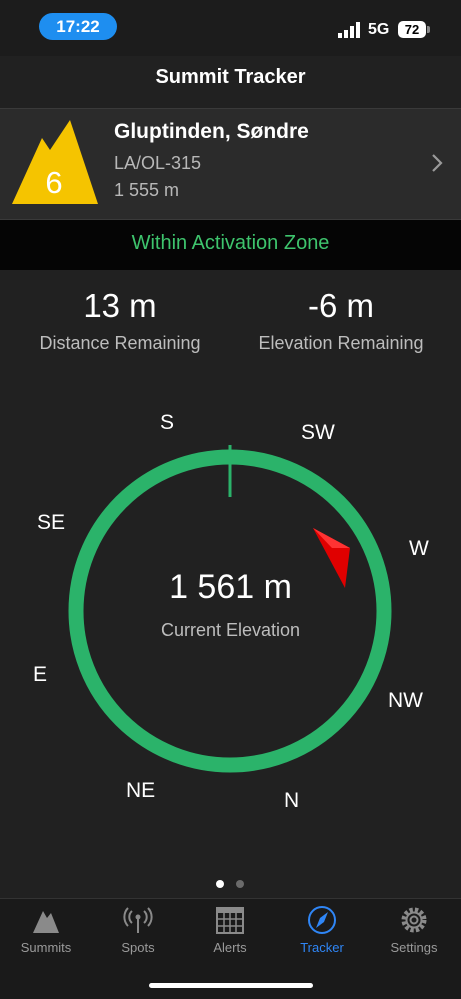 This screenshot has width=461, height=999. Describe the element at coordinates (54, 182) in the screenshot. I see `summit-points: 6` at that location.